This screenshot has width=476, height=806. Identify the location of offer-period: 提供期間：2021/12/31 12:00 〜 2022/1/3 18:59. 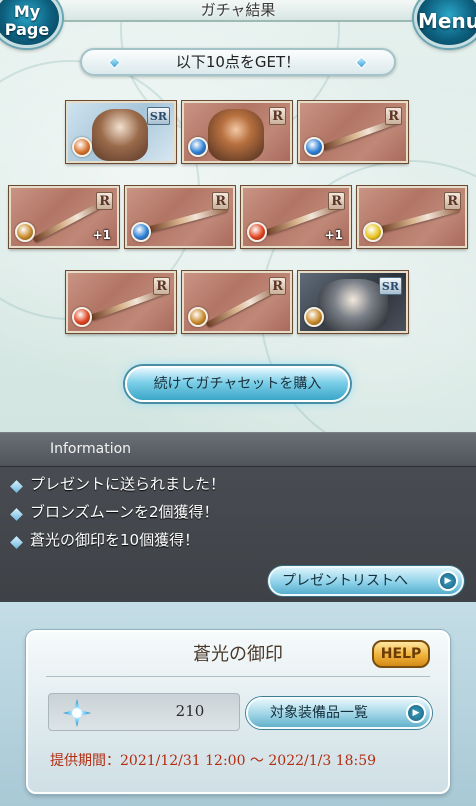
(213, 761).